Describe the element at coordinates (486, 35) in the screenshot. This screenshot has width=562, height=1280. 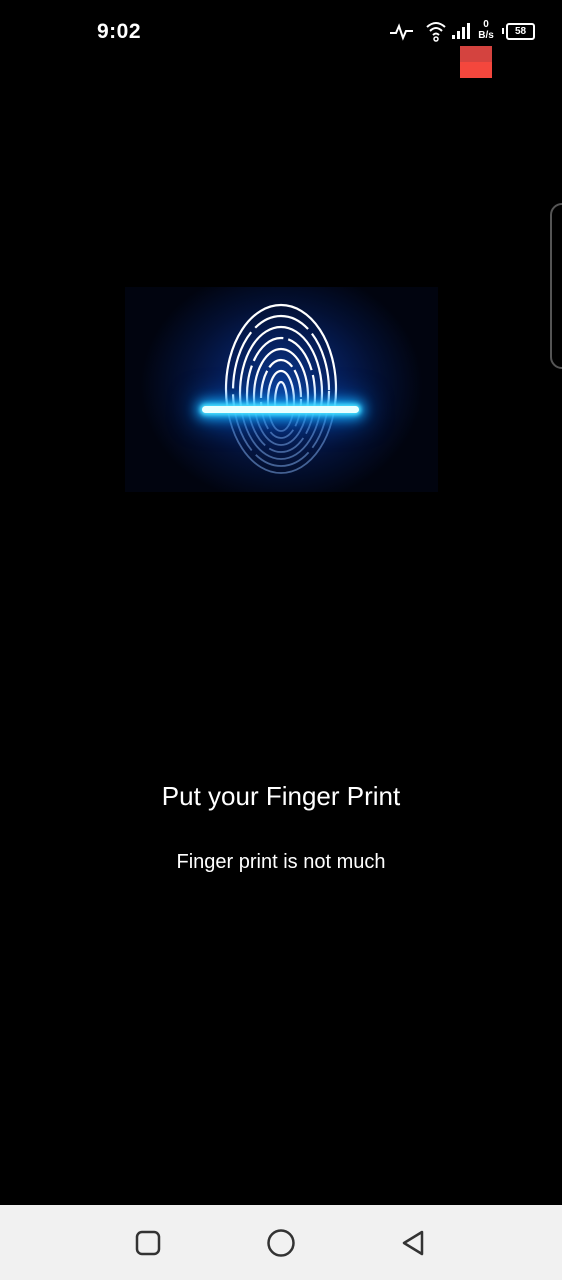
I see `net-speed-unit: B/s` at that location.